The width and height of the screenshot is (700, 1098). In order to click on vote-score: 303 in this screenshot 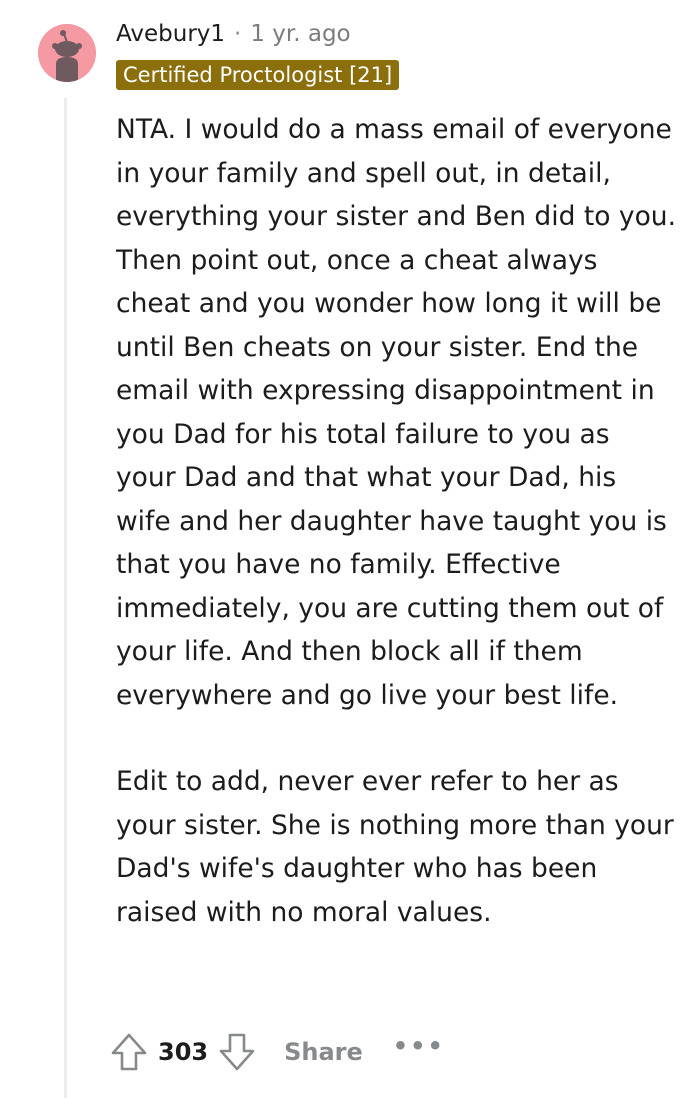, I will do `click(183, 1052)`.